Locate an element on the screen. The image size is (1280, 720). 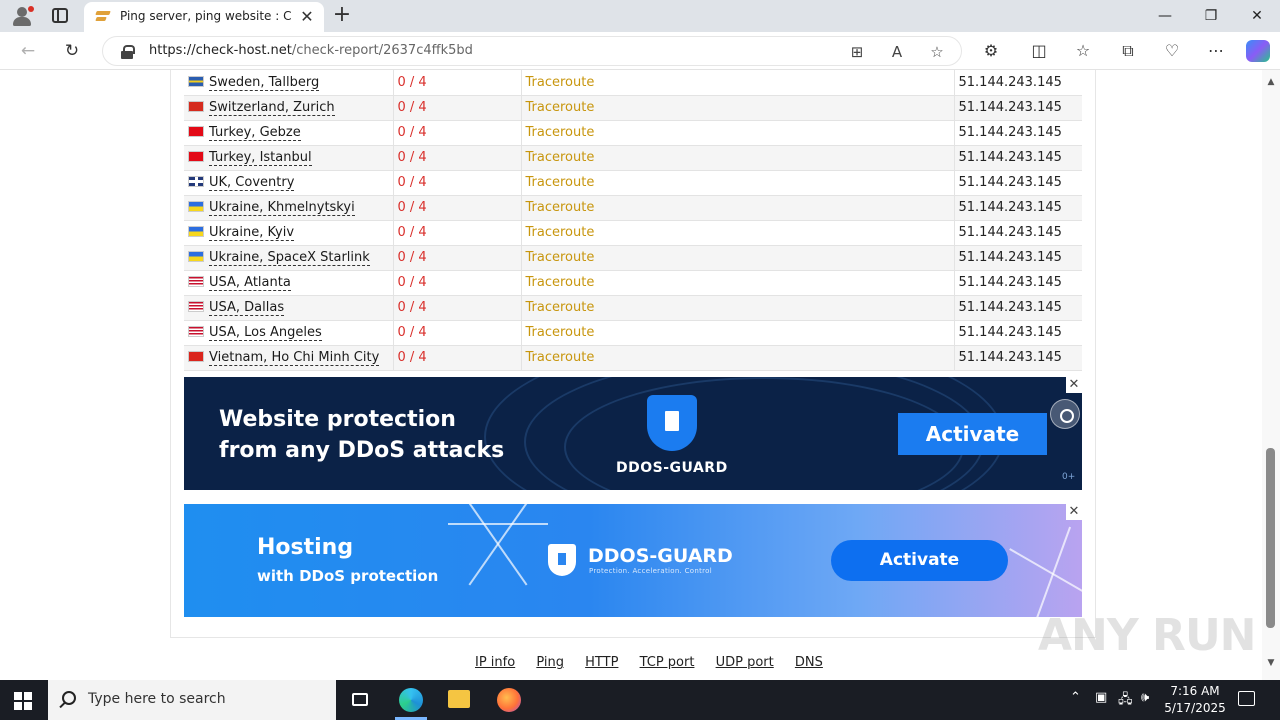
location-link: Ukraine, Khmelnytskyi is located at coordinates (282, 208).